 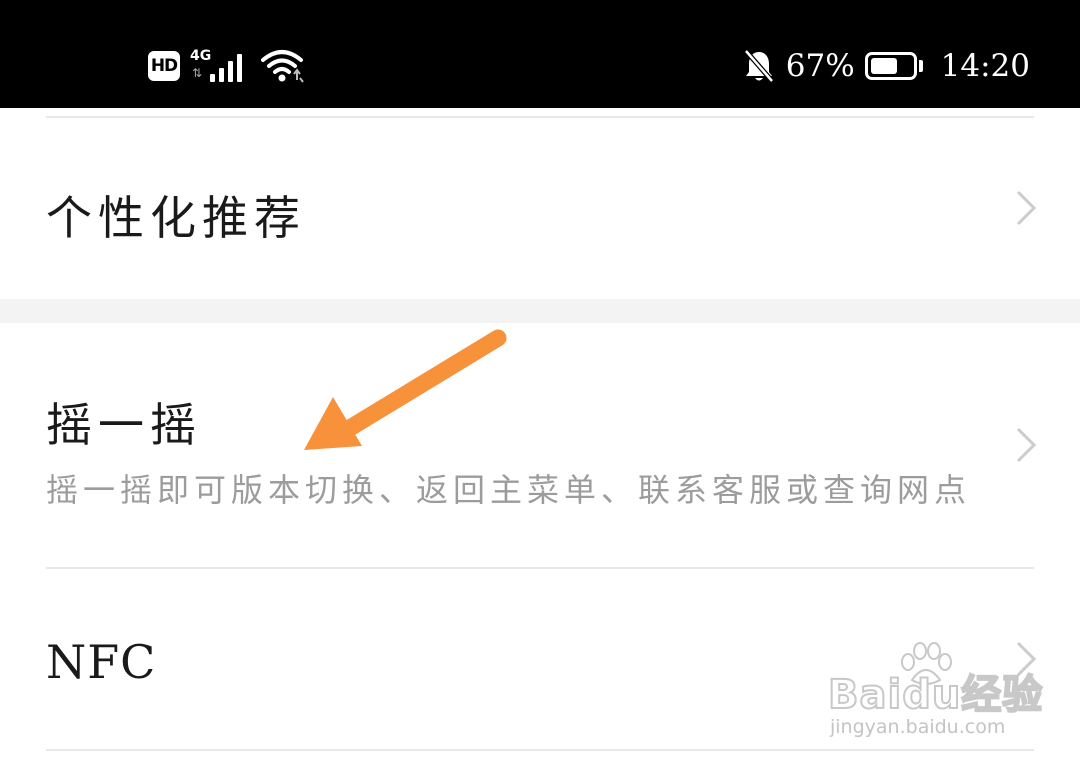 I want to click on settings-item-subtitle: 摇一摇即可版本切换、返回主菜单、联系客服或查询网点, so click(x=509, y=490).